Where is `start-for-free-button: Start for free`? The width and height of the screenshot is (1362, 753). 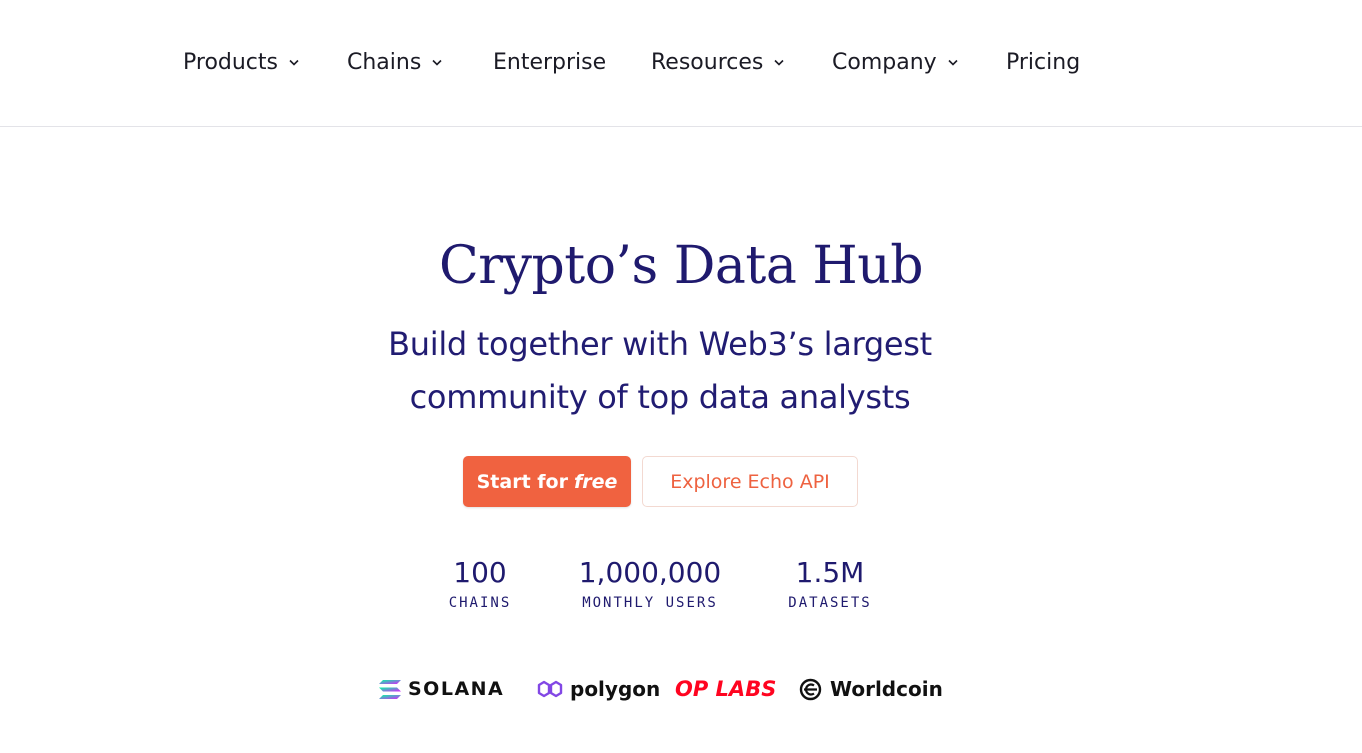
start-for-free-button: Start for free is located at coordinates (547, 481).